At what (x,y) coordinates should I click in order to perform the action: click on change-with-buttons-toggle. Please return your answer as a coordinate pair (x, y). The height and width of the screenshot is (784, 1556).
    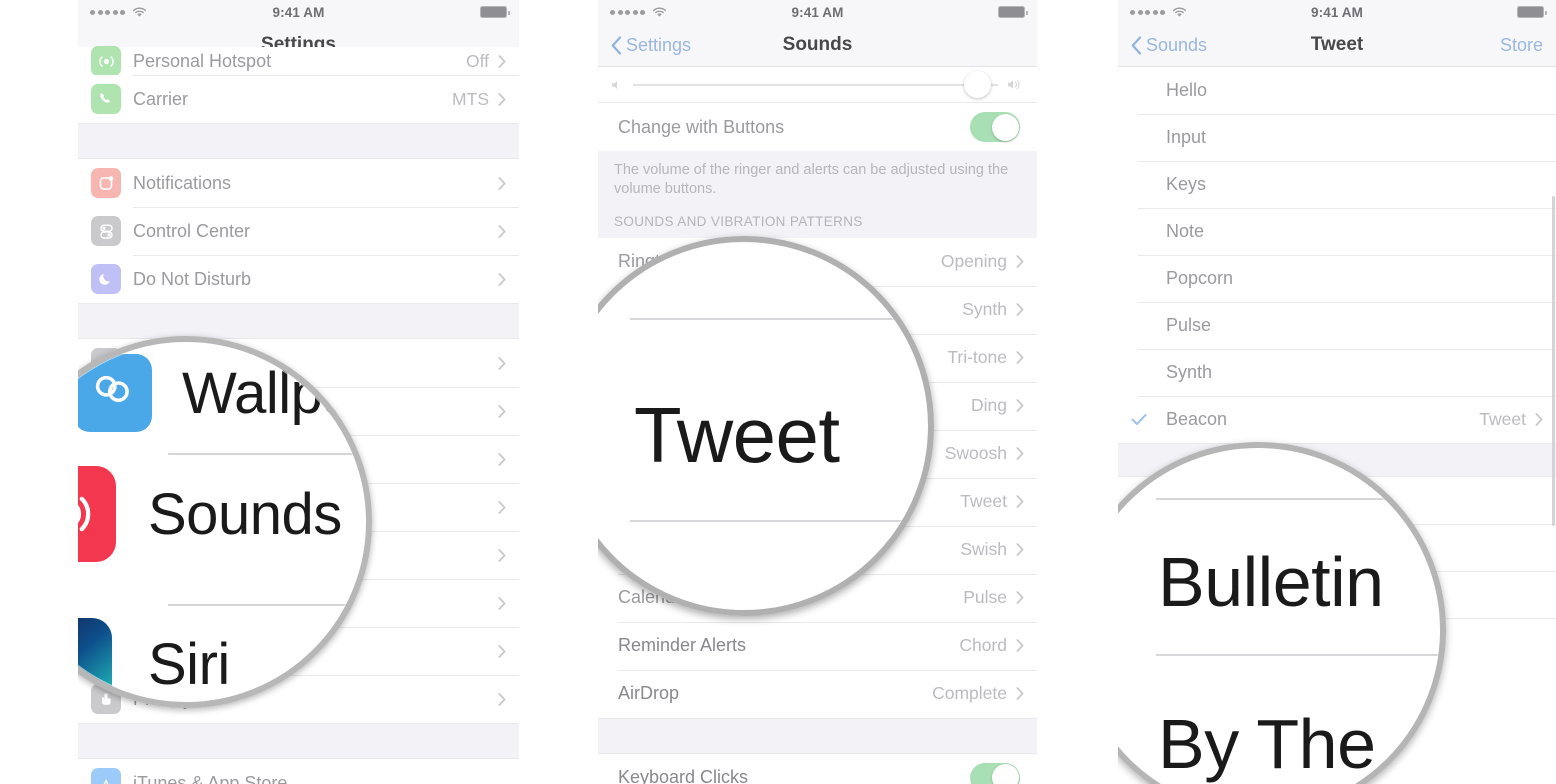
    Looking at the image, I should click on (995, 127).